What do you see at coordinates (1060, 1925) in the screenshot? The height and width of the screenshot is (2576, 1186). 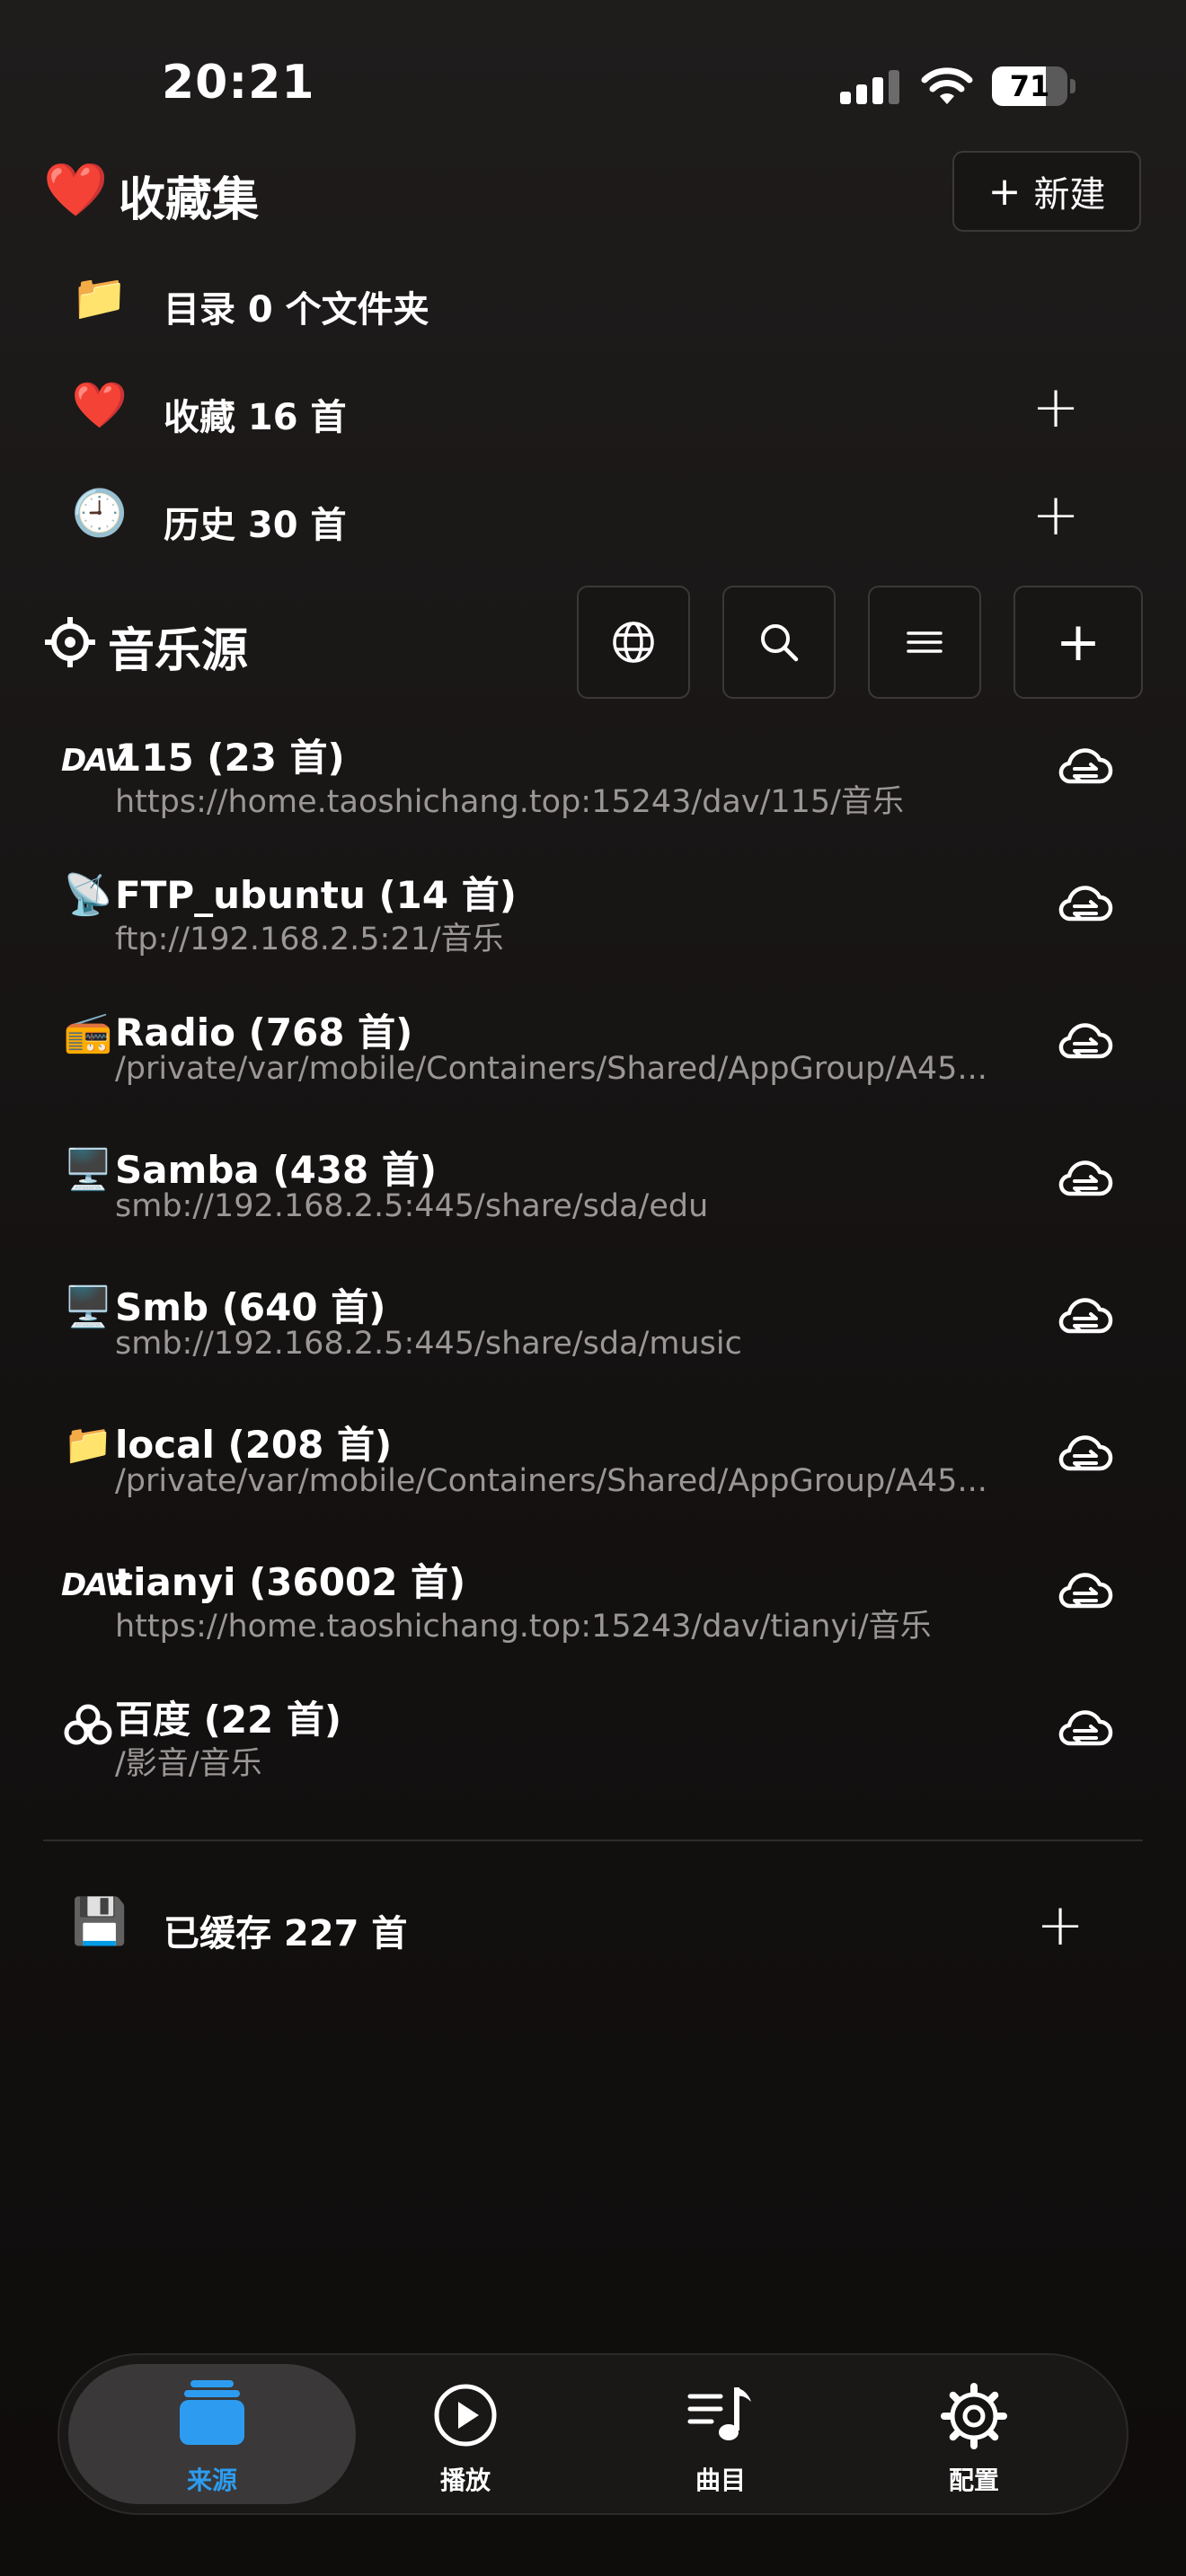 I see `add-cached-button: +` at bounding box center [1060, 1925].